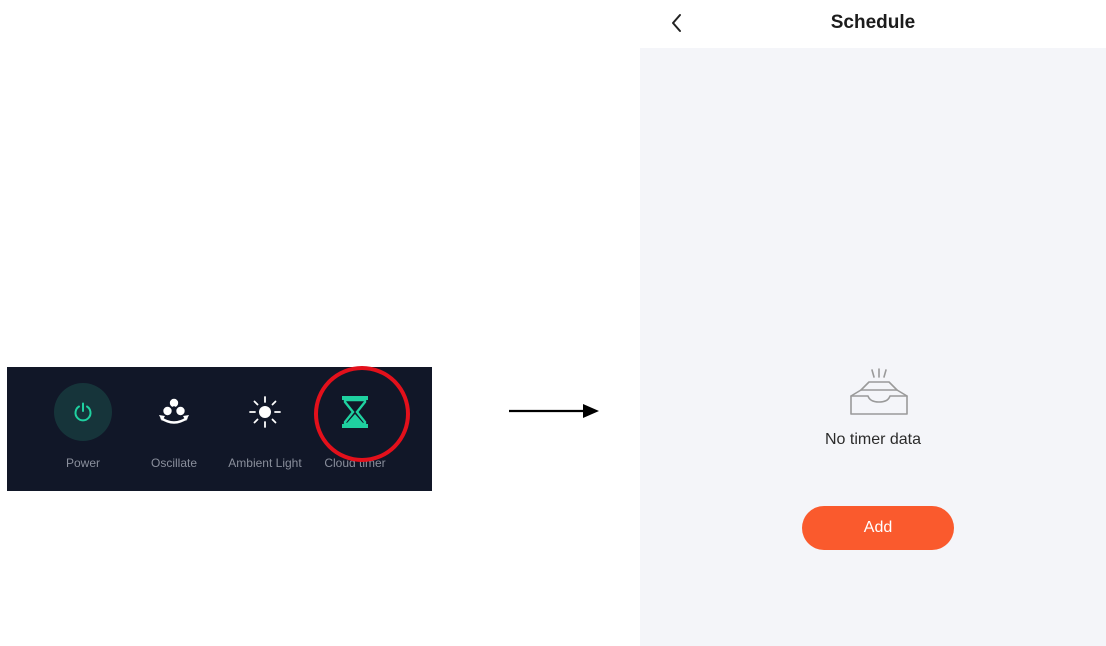 The width and height of the screenshot is (1106, 646). I want to click on sun-icon, so click(265, 412).